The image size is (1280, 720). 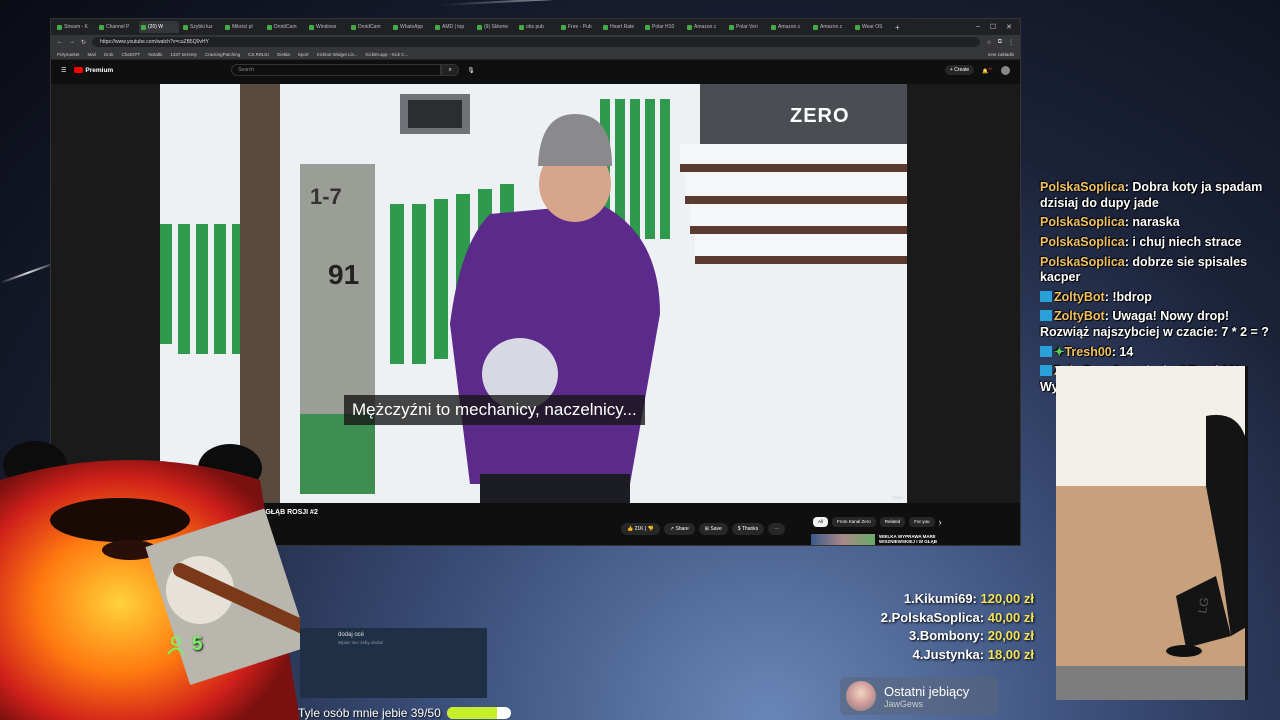 What do you see at coordinates (68, 54) in the screenshot?
I see `bookmark-item: Polymarket` at bounding box center [68, 54].